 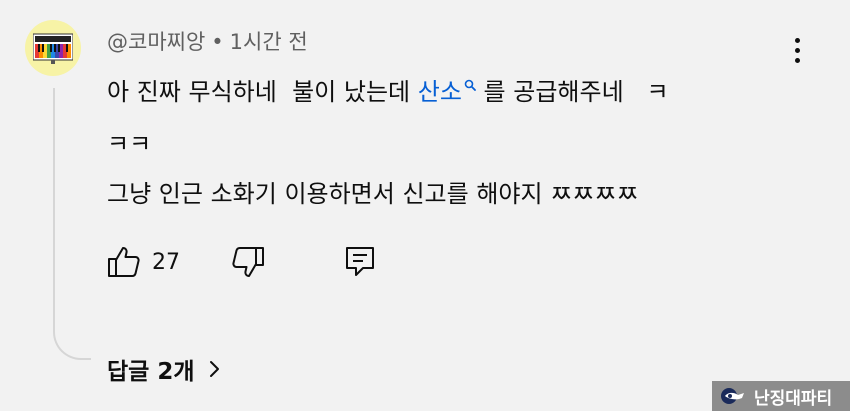 I want to click on comment-text-line-1: 아 진짜 무식하네 불이 났는데 산소 를 공급해주네 ㅋ, so click(x=388, y=89).